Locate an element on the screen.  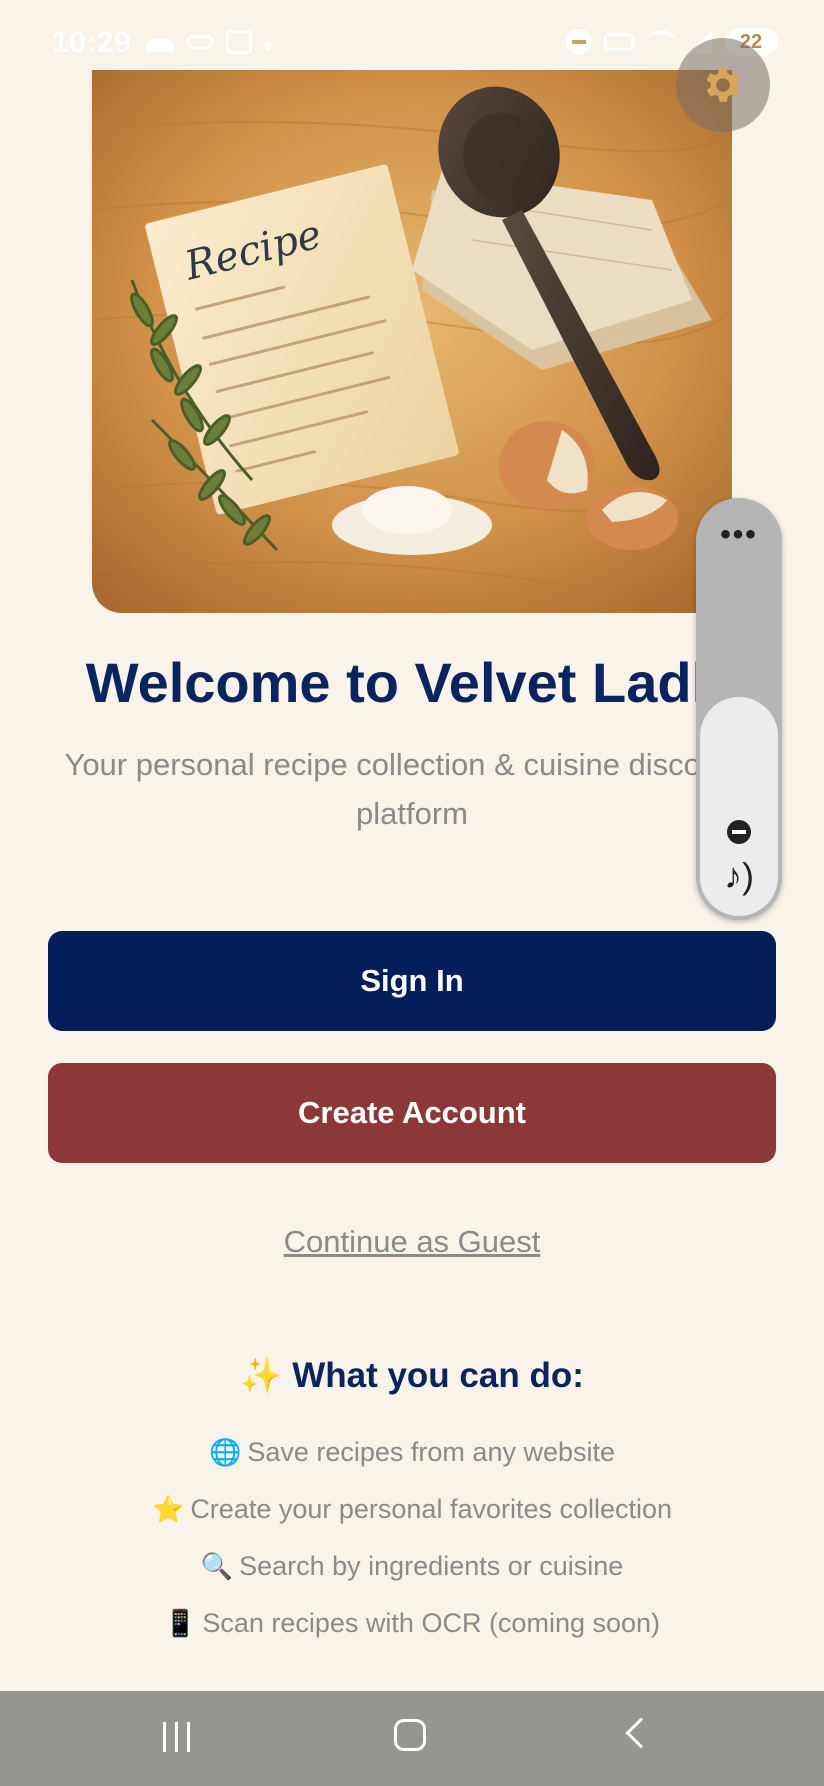
feature-text: Scan recipes with OCR (coming soon) is located at coordinates (431, 1623).